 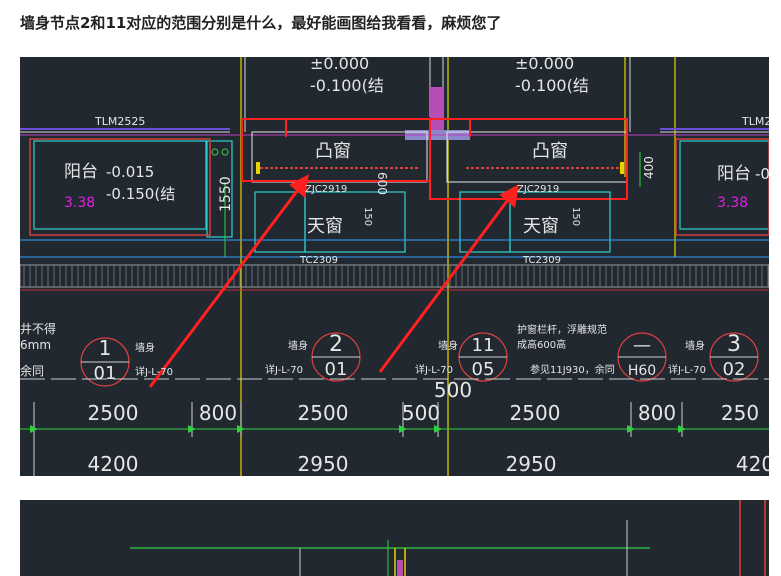 I want to click on wall-label-1: 墙身, so click(x=145, y=347).